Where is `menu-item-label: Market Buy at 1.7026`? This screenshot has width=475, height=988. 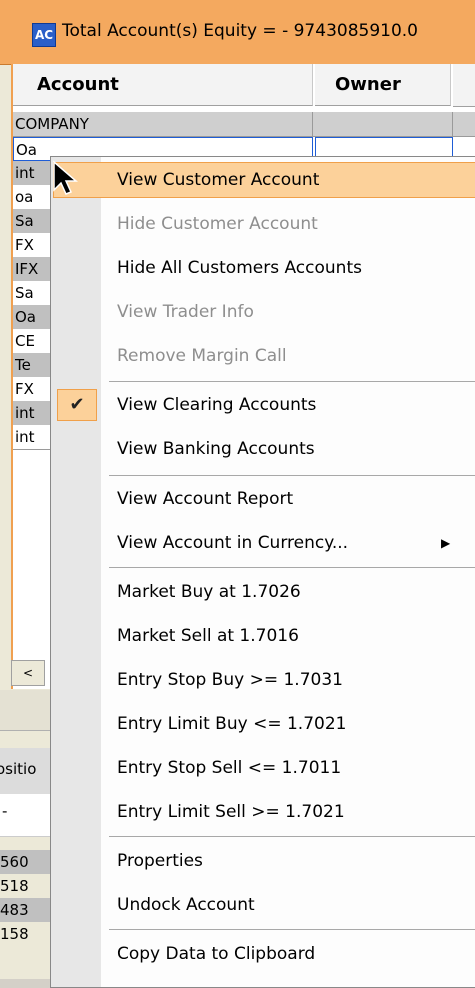
menu-item-label: Market Buy at 1.7026 is located at coordinates (209, 592).